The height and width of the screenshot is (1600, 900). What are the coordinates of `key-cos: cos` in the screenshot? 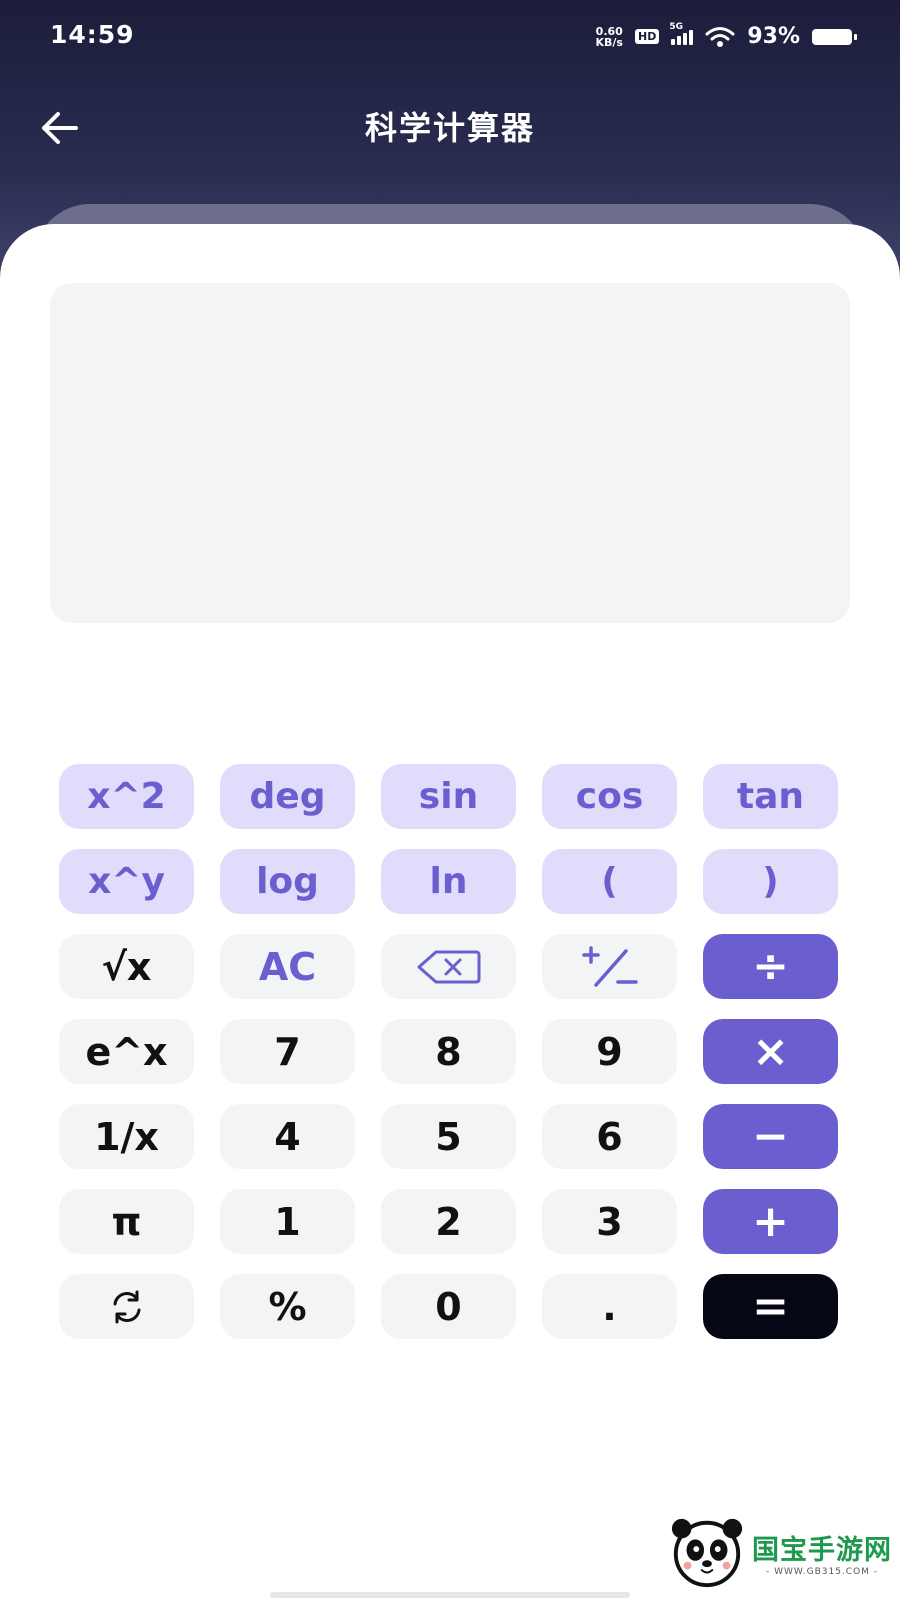 It's located at (609, 796).